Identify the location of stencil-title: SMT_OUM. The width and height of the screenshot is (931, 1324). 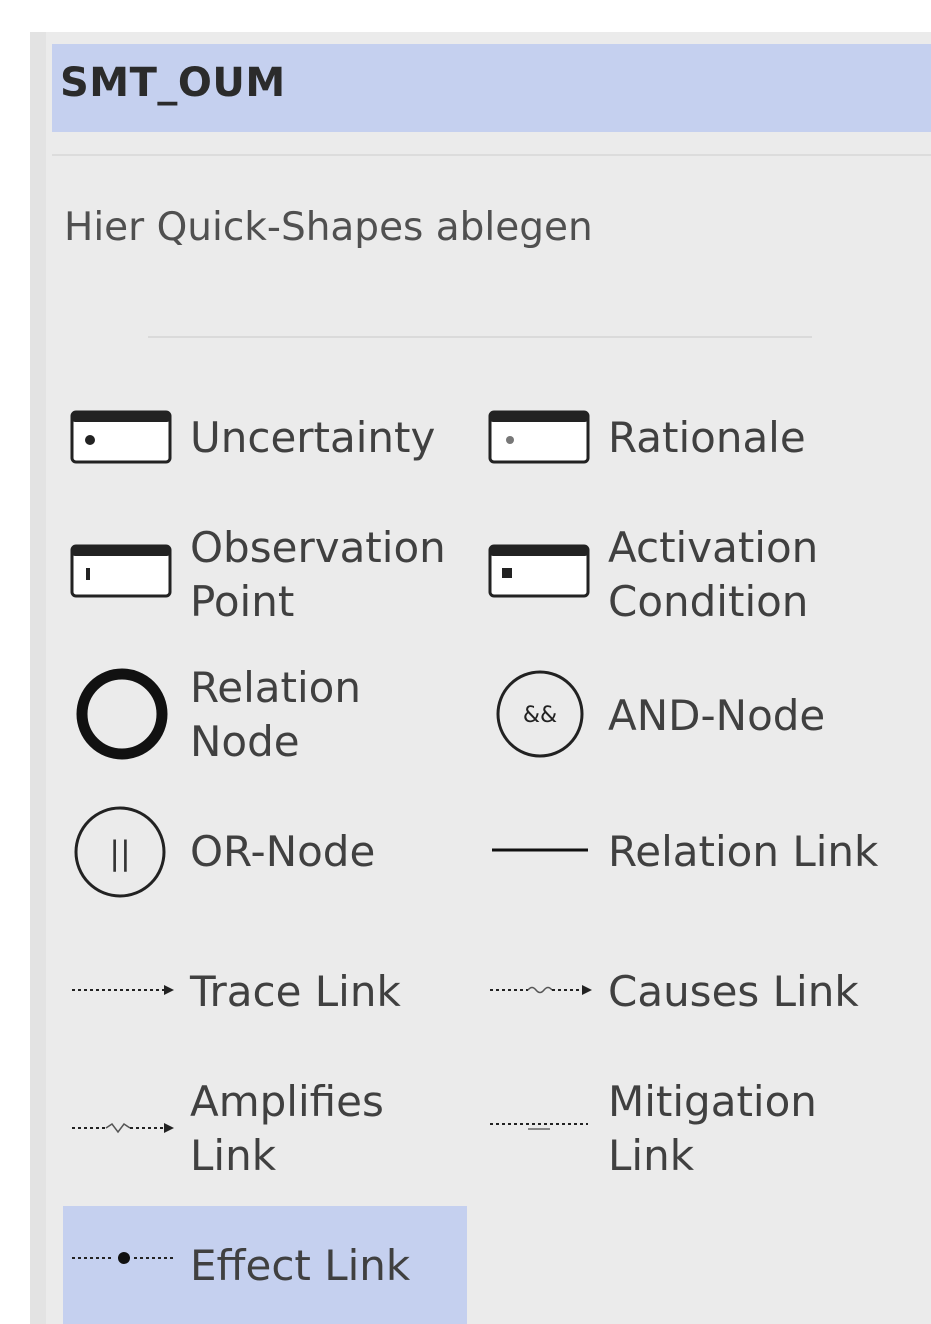
(173, 83).